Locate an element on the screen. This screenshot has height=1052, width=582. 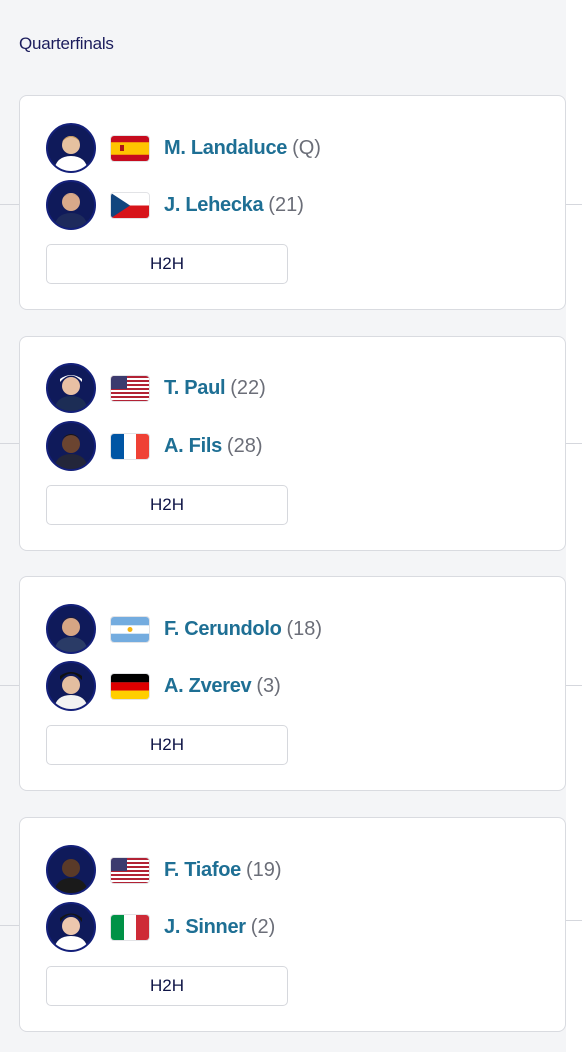
player-row: J. Sinner (2) is located at coordinates (160, 927).